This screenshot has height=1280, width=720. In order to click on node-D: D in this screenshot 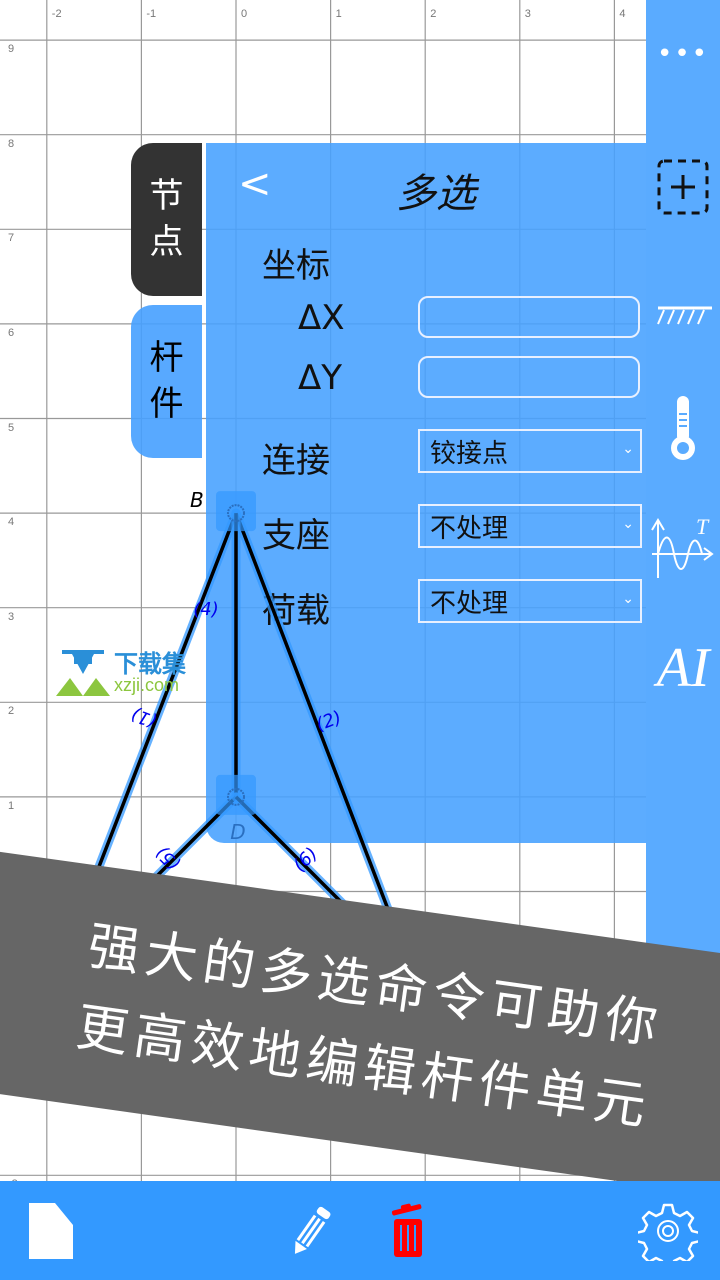, I will do `click(236, 809)`.